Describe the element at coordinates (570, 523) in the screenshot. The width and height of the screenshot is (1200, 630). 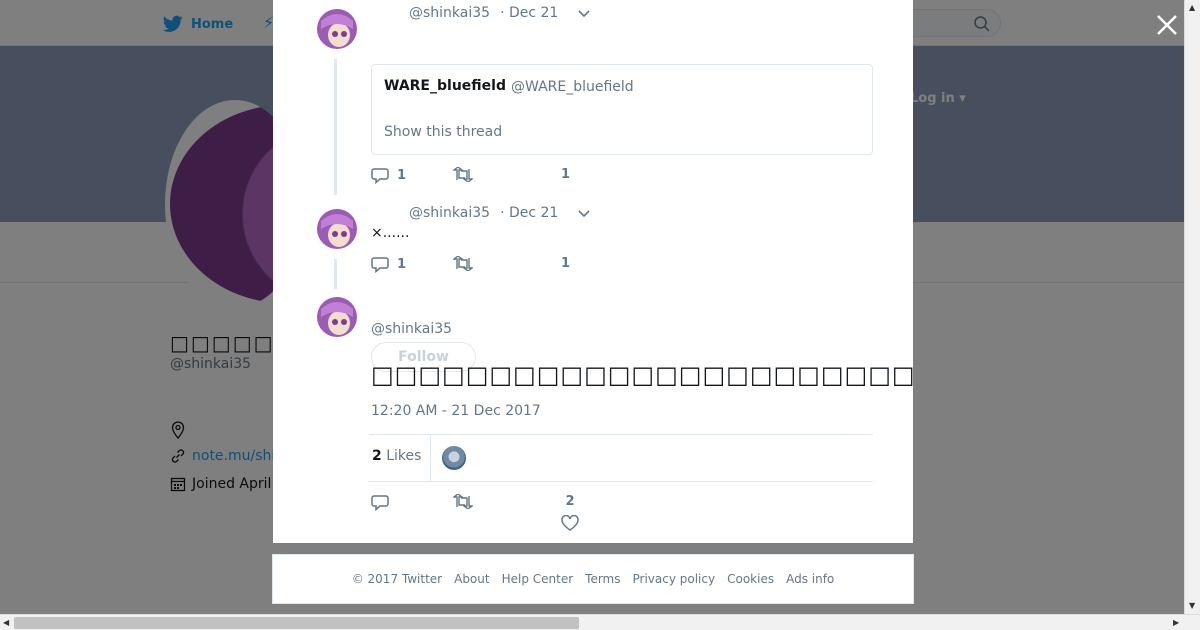
I see `heart-icon` at that location.